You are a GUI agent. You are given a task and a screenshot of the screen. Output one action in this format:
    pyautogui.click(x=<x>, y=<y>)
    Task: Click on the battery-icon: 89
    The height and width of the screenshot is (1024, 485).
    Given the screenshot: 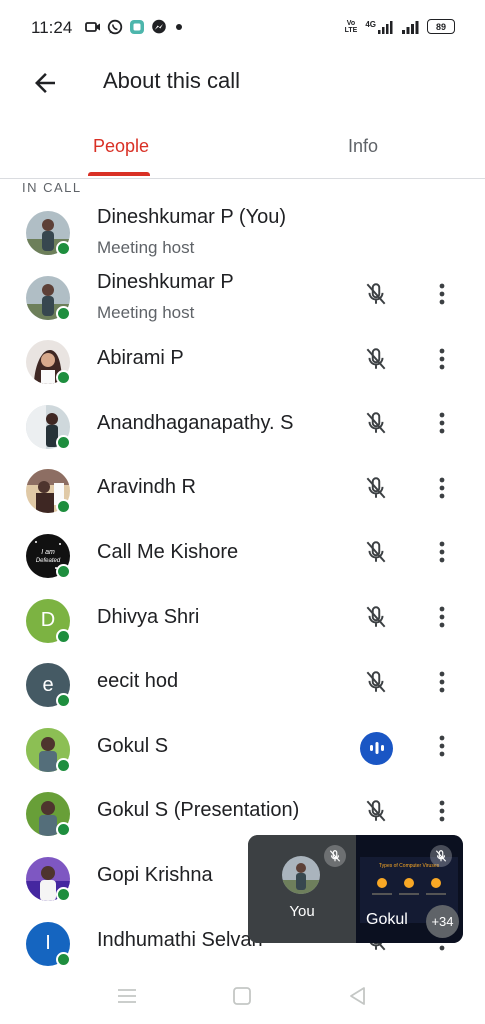 What is the action you would take?
    pyautogui.click(x=441, y=26)
    